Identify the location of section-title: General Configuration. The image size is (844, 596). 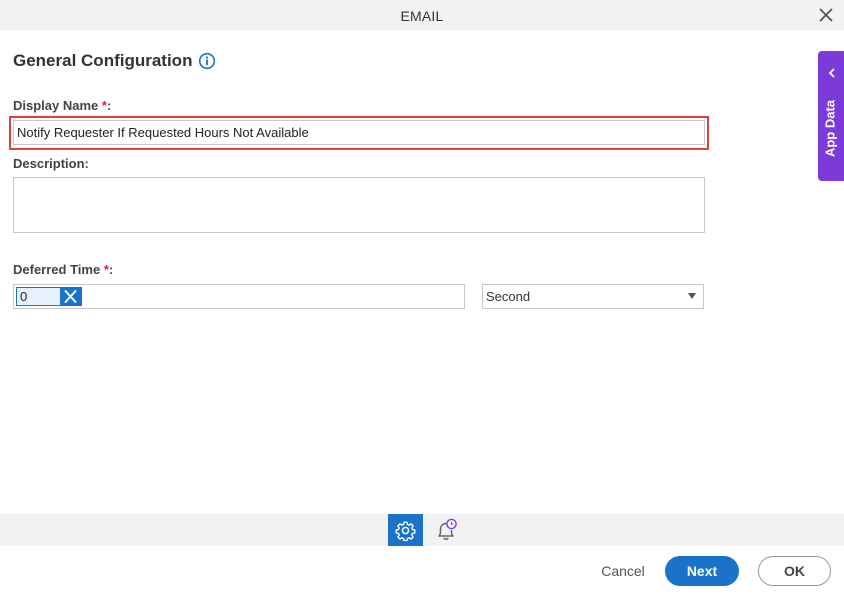
(103, 60).